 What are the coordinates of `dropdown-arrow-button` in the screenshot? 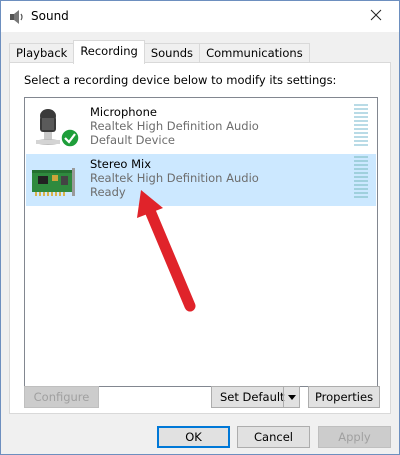 It's located at (291, 397).